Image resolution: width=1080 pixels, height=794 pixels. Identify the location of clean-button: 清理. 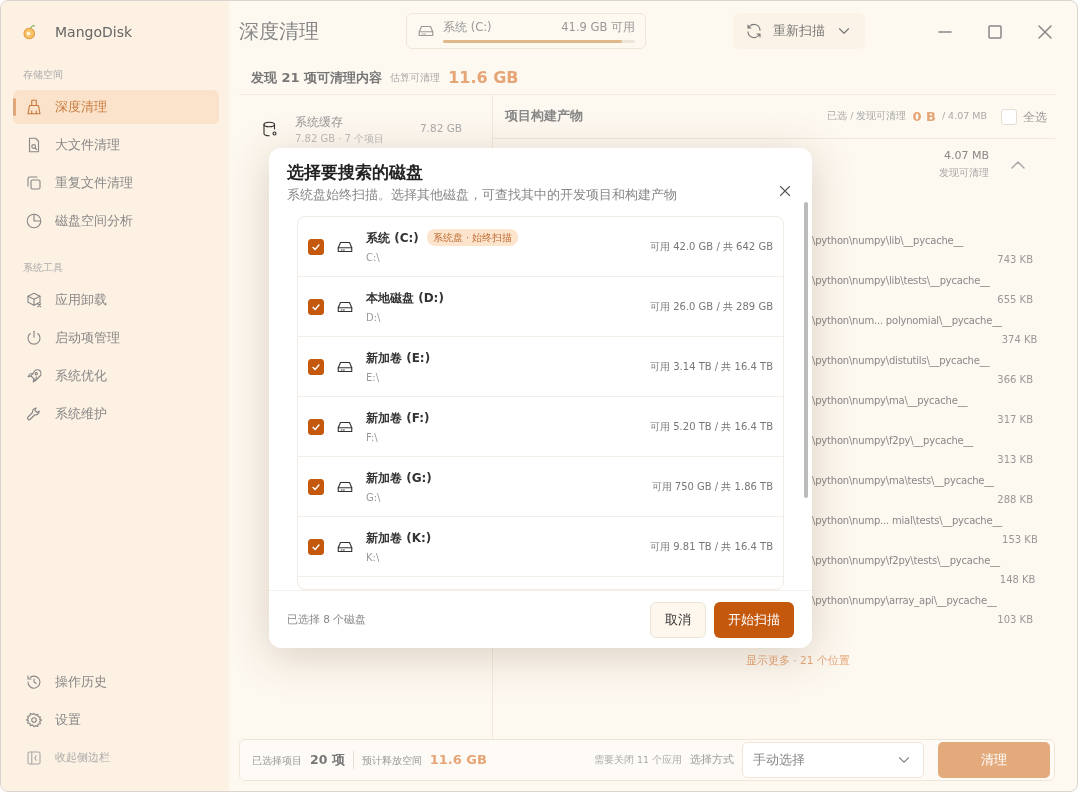
(994, 760).